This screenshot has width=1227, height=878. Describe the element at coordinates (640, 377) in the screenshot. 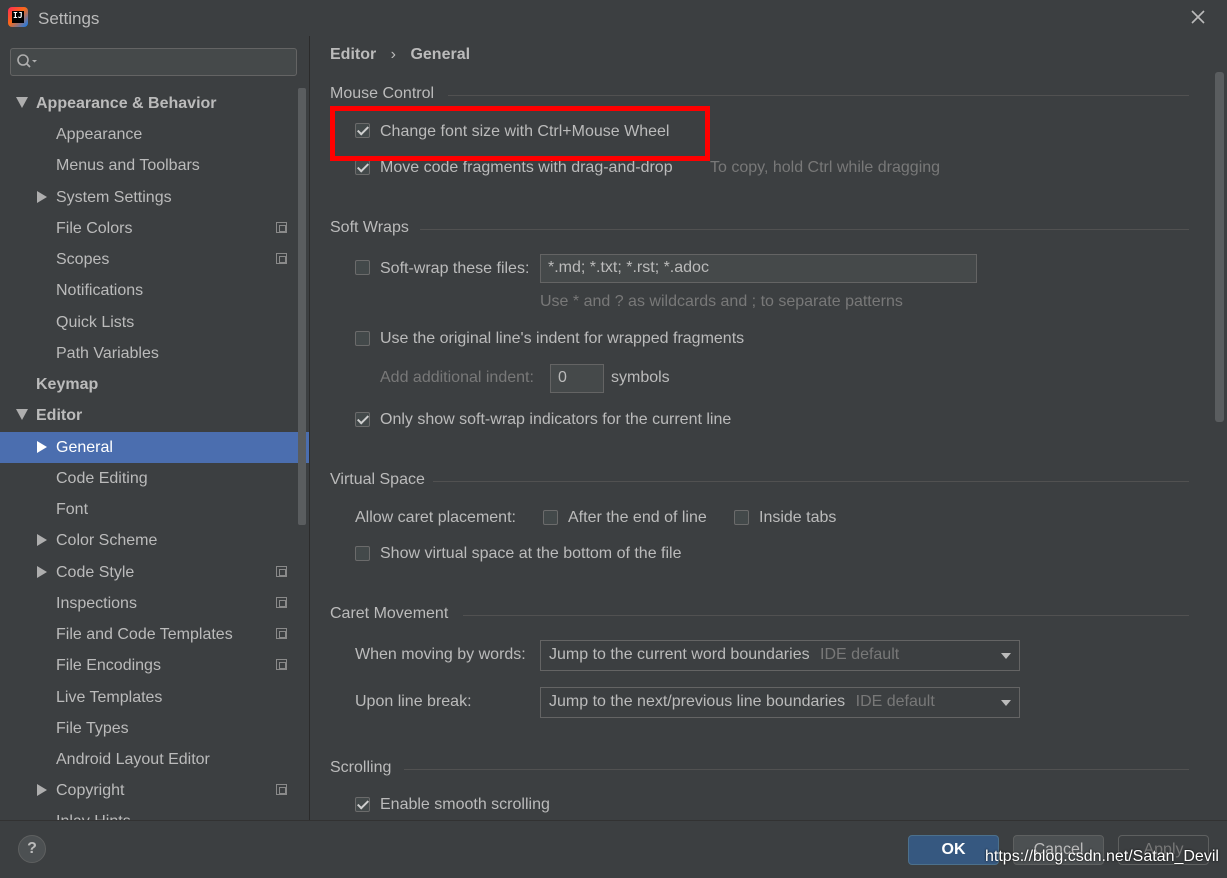

I see `additional-indent-suffix: symbols` at that location.